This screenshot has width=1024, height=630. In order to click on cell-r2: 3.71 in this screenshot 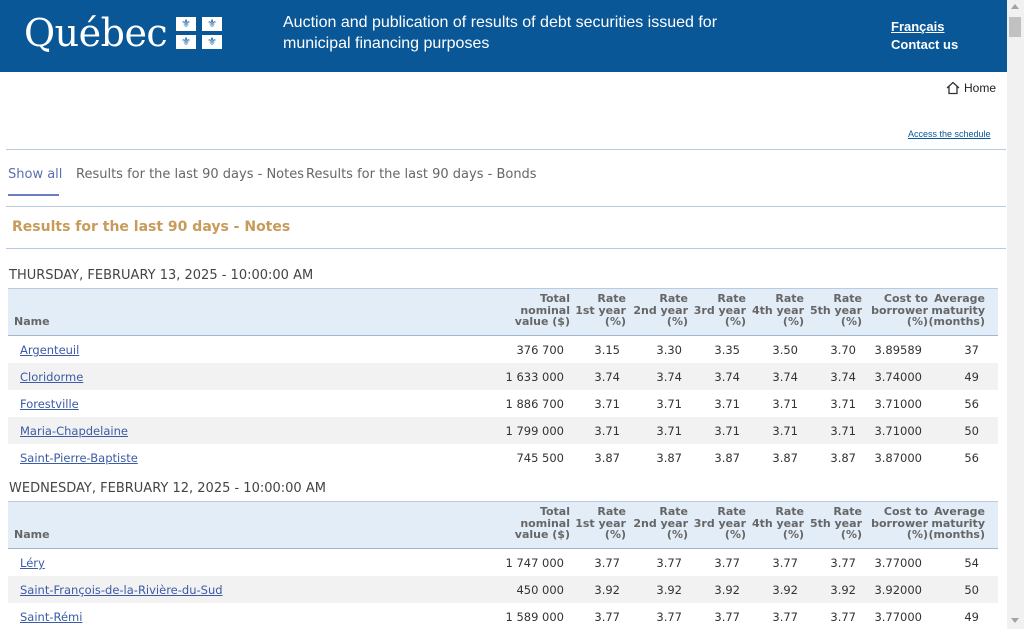, I will do `click(669, 431)`.